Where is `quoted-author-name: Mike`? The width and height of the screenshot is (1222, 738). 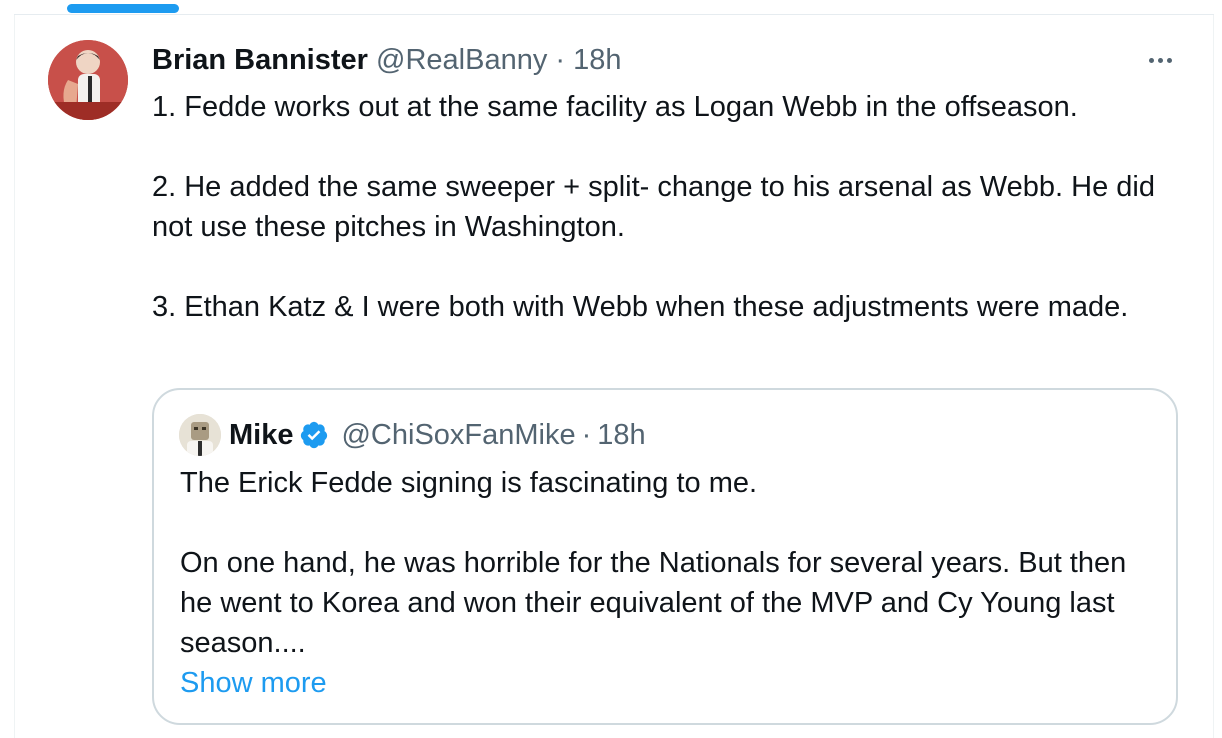
quoted-author-name: Mike is located at coordinates (261, 435).